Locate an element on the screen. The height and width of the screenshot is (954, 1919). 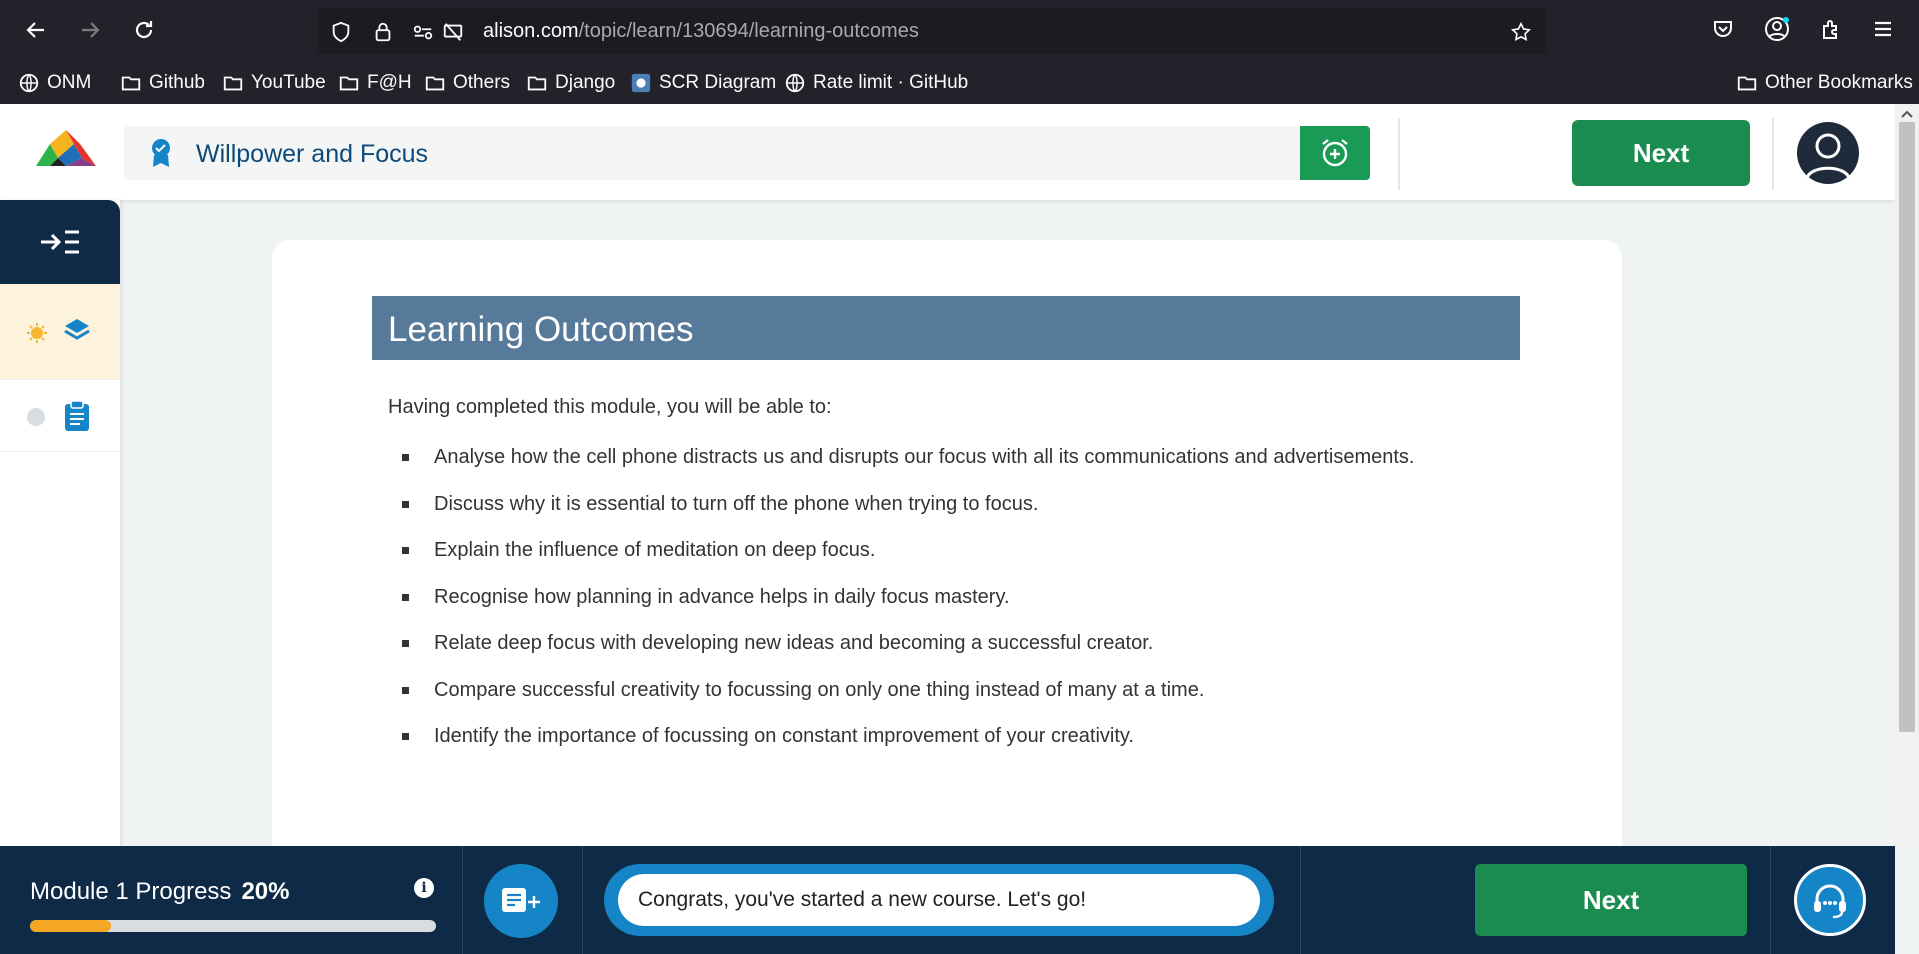
help-support-button is located at coordinates (1830, 900).